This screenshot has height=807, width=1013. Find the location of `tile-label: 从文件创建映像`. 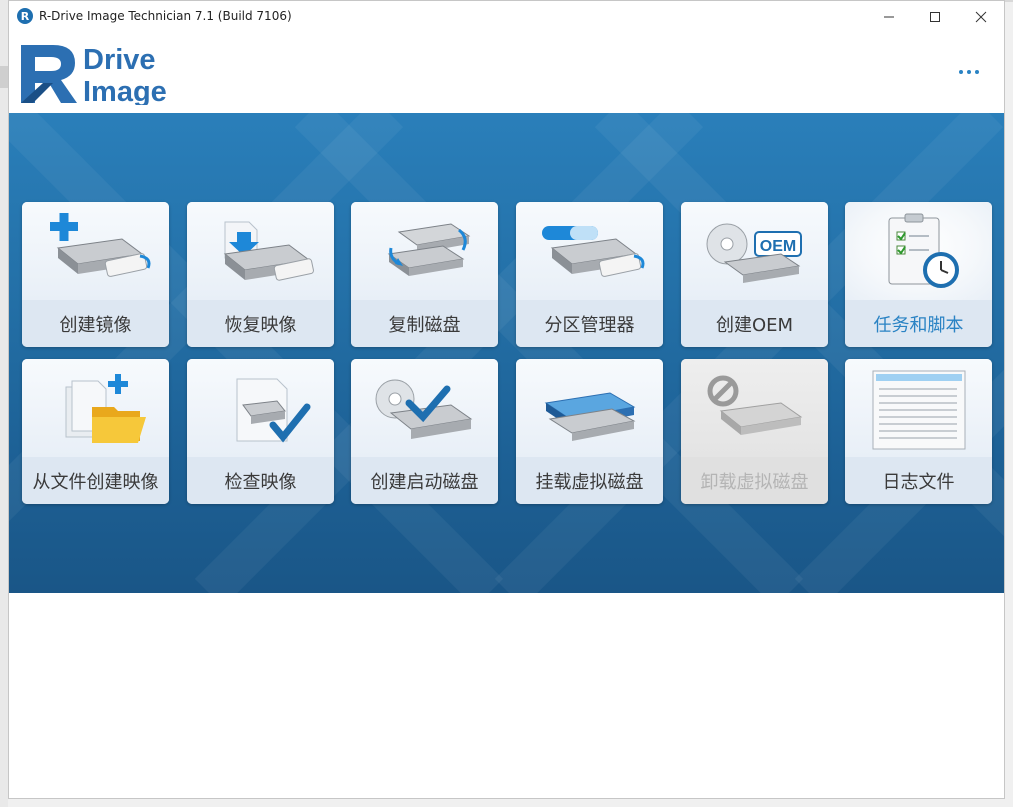

tile-label: 从文件创建映像 is located at coordinates (95, 480).